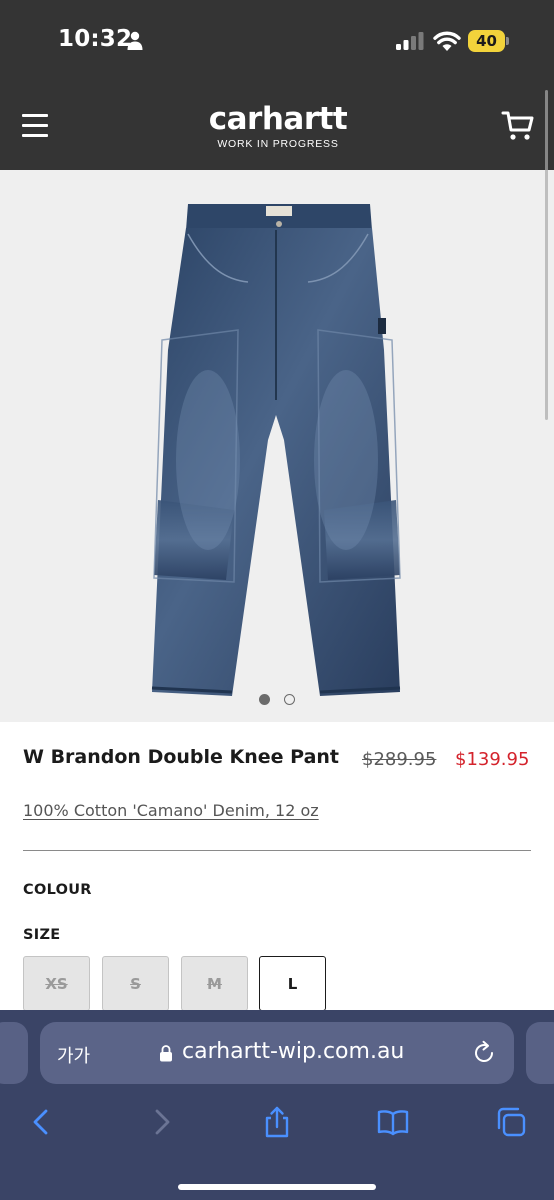  I want to click on size-option-l: L, so click(292, 983).